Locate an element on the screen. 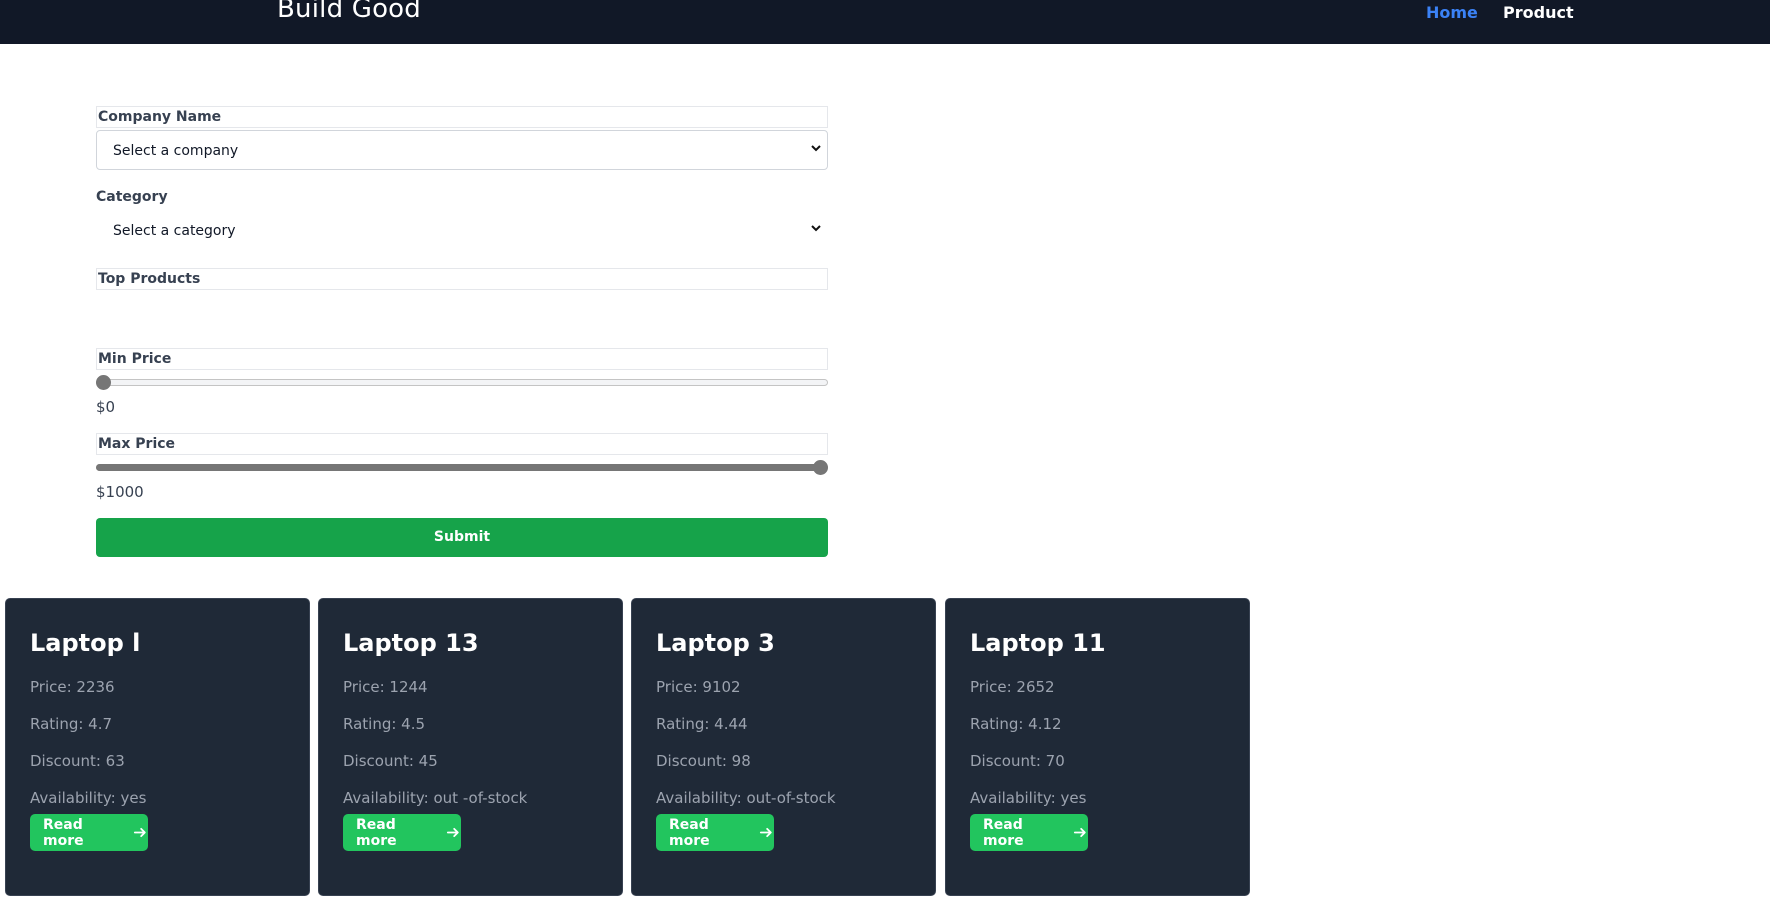  max-price-value: $1000 is located at coordinates (120, 492).